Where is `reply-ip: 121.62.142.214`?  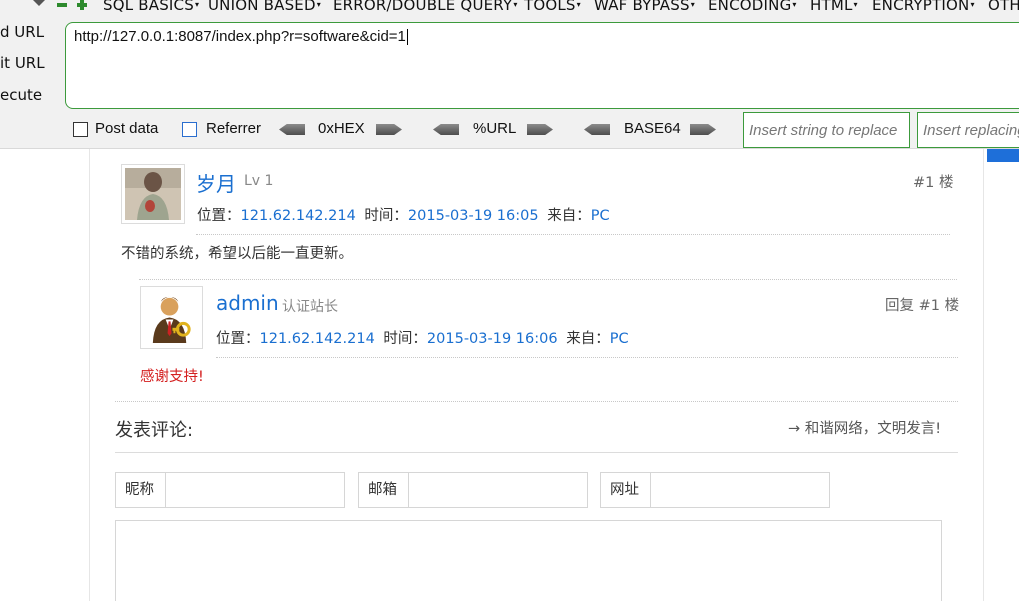
reply-ip: 121.62.142.214 is located at coordinates (317, 339).